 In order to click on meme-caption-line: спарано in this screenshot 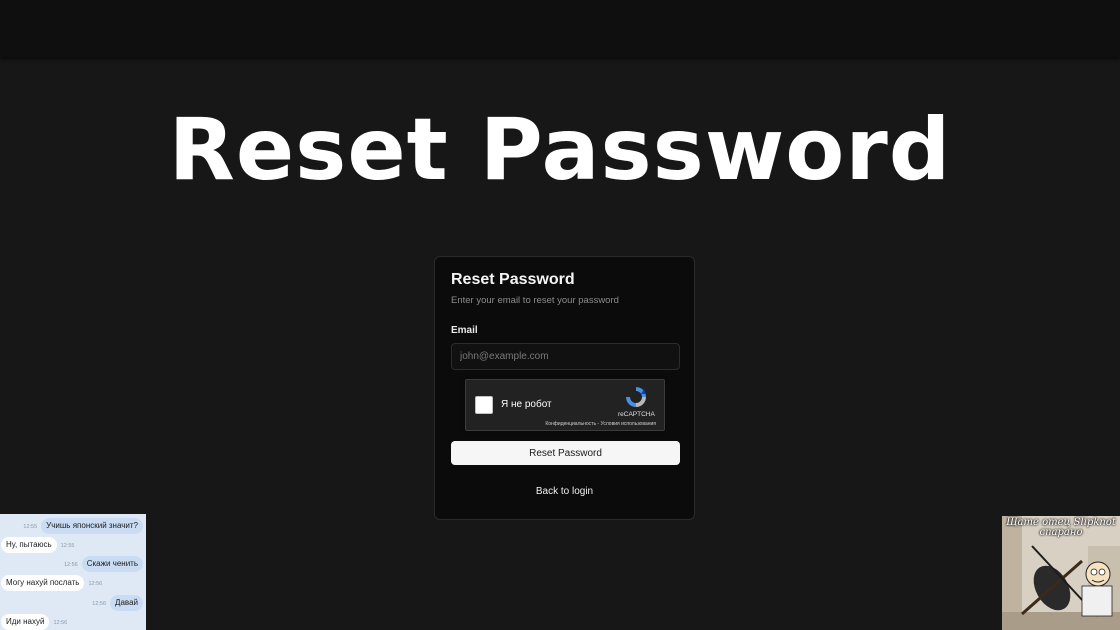, I will do `click(1061, 532)`.